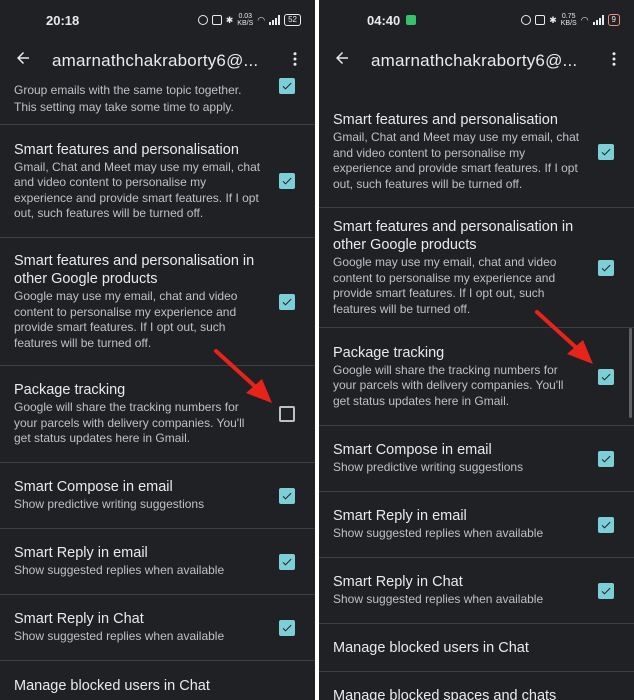 This screenshot has width=634, height=700. Describe the element at coordinates (630, 373) in the screenshot. I see `scrollbar` at that location.